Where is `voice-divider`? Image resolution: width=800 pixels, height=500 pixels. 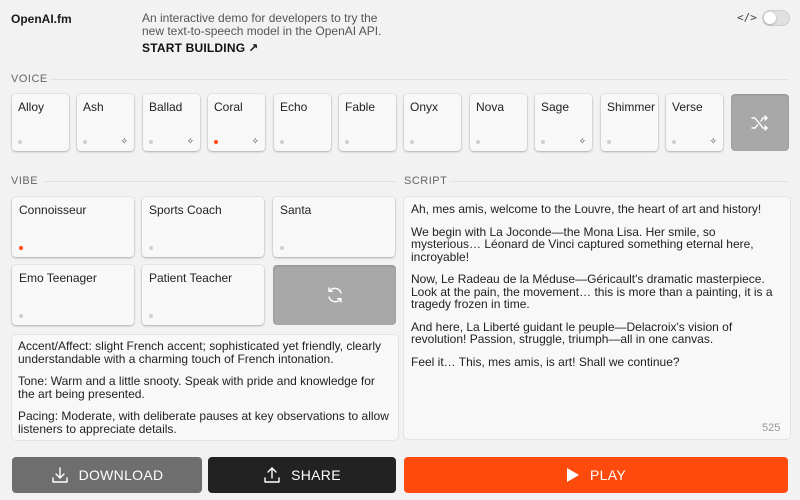 voice-divider is located at coordinates (419, 79).